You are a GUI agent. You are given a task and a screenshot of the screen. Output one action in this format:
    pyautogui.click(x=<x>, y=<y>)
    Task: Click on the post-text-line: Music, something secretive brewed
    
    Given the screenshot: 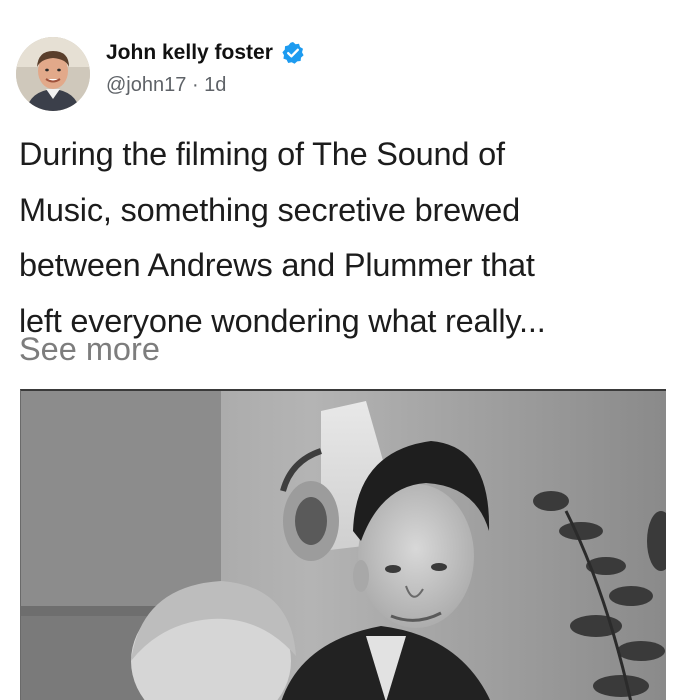 What is the action you would take?
    pyautogui.click(x=269, y=209)
    